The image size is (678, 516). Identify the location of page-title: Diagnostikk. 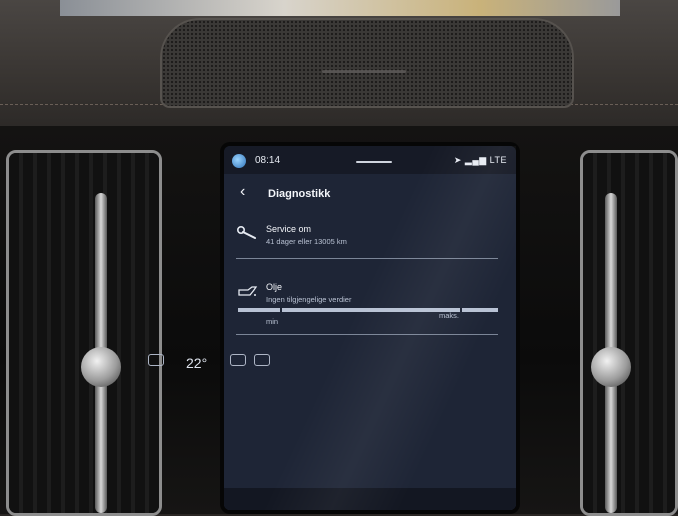
(299, 194).